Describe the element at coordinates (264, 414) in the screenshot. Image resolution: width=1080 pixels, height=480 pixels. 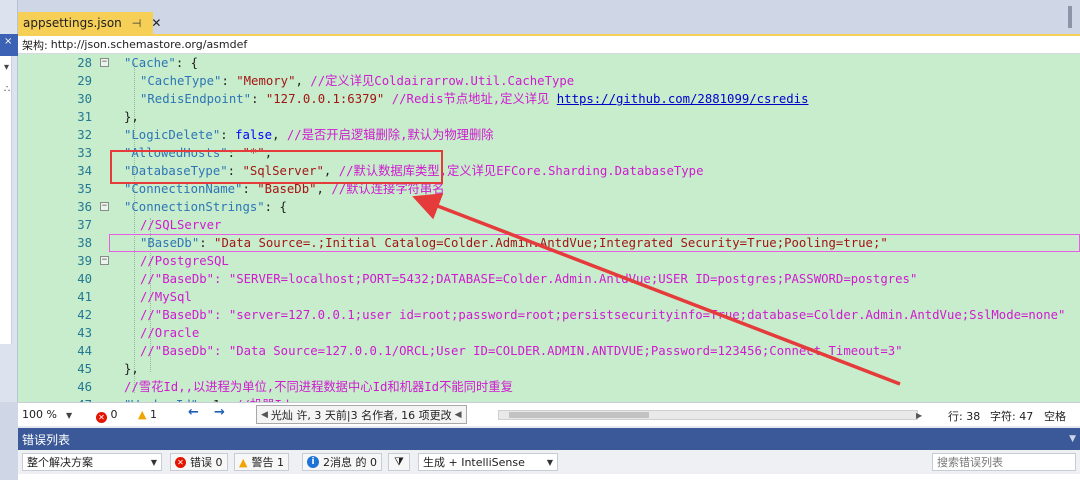
I see `git-left-chevron-icon: ◀` at that location.